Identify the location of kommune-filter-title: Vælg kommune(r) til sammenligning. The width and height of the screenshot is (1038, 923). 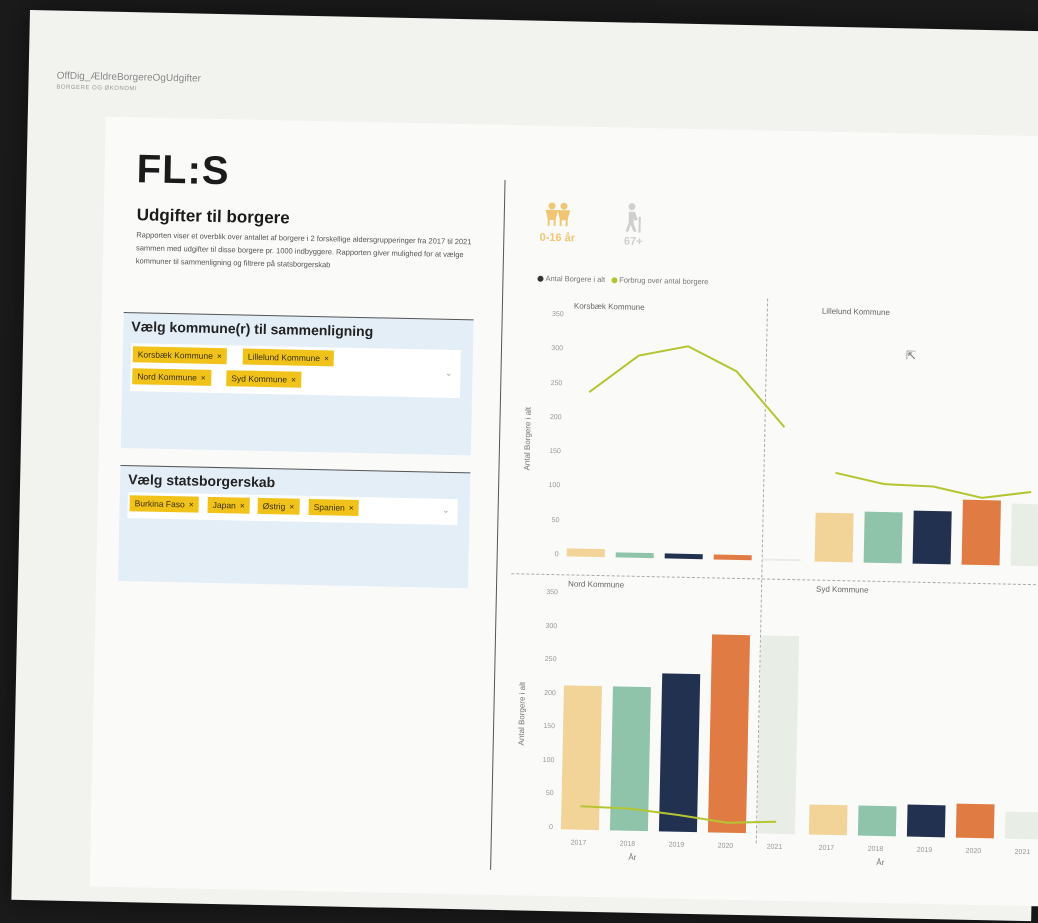
(252, 329).